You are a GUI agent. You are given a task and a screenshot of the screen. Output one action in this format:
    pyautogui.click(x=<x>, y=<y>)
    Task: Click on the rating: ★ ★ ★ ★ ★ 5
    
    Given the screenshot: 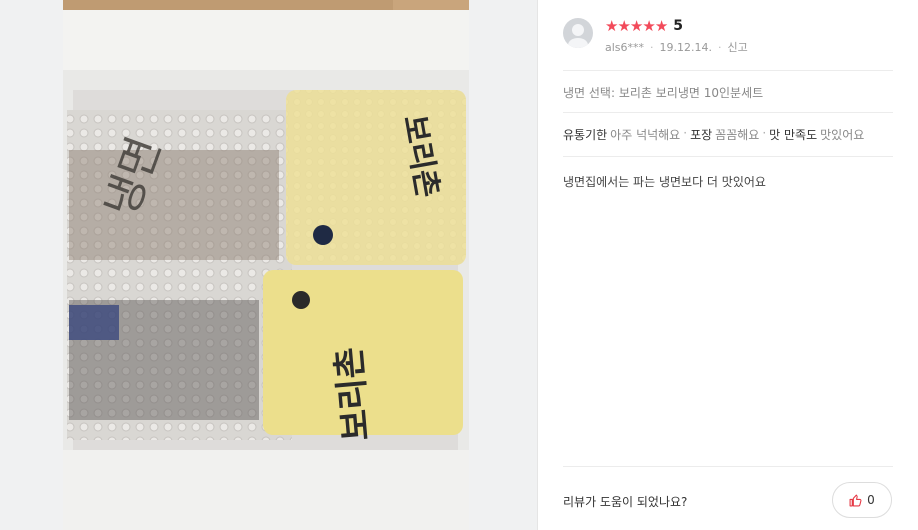 What is the action you would take?
    pyautogui.click(x=644, y=26)
    